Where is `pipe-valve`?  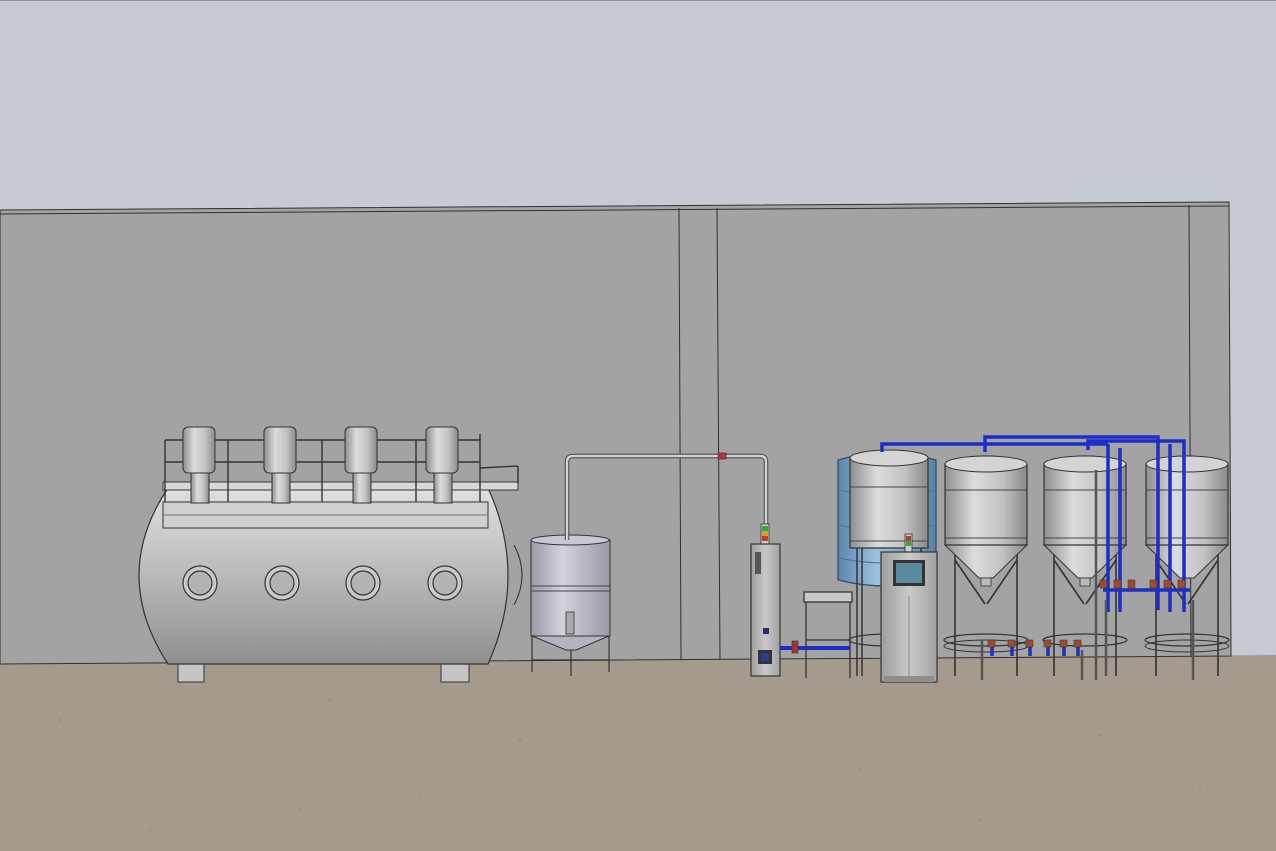
pipe-valve is located at coordinates (722, 456).